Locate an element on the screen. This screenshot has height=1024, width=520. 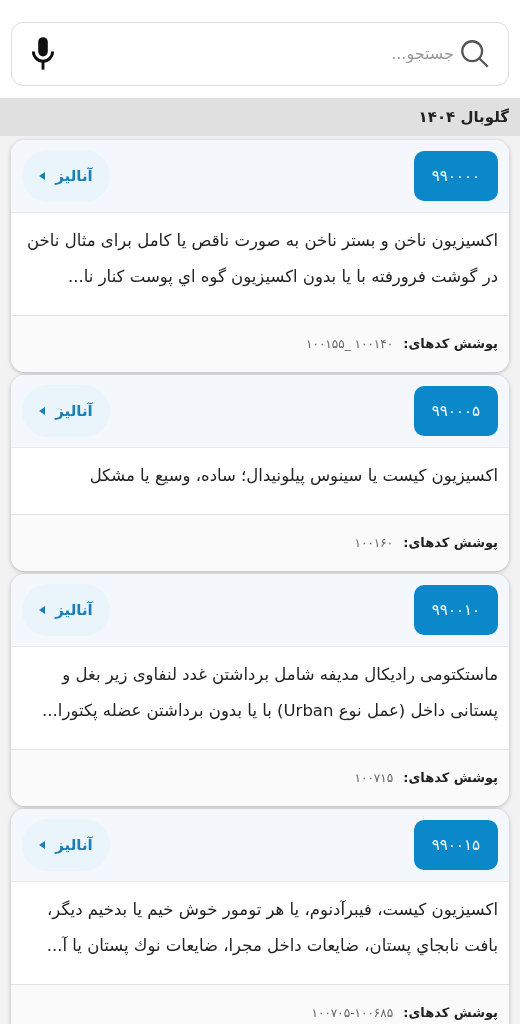
section-title: گلوبال ۱۴۰۴ is located at coordinates (463, 117).